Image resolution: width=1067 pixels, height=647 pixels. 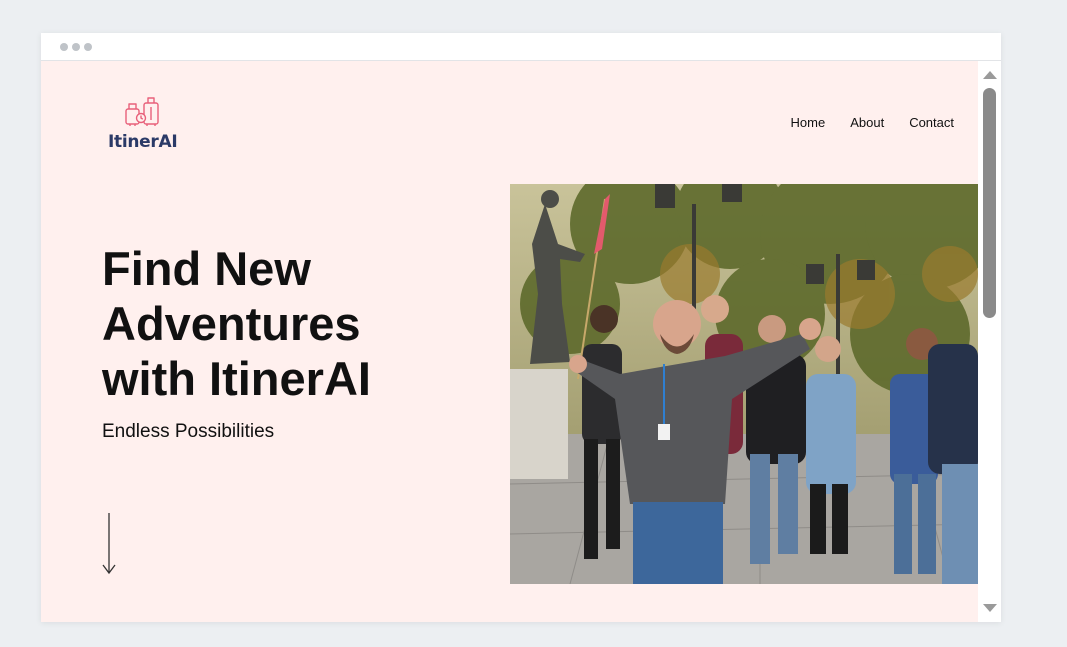 What do you see at coordinates (867, 122) in the screenshot?
I see `nav-about-link: About` at bounding box center [867, 122].